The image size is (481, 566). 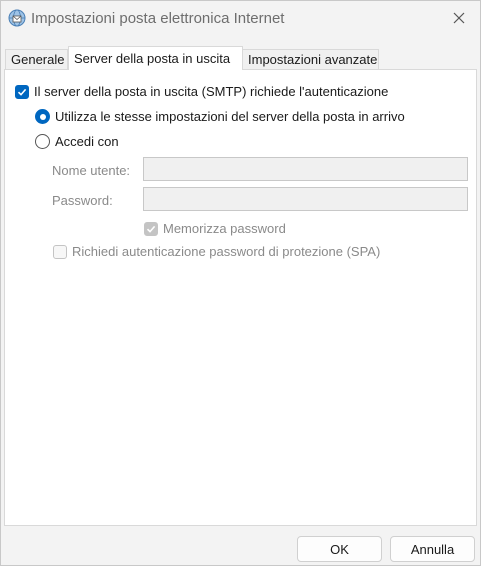 I want to click on password-field, so click(x=305, y=199).